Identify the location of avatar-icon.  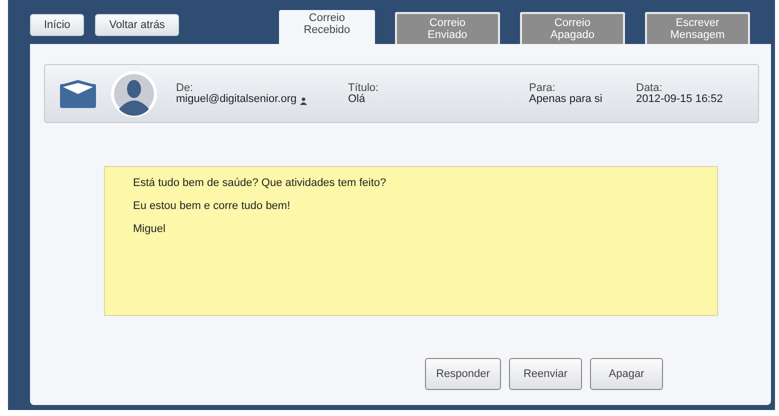
(134, 94).